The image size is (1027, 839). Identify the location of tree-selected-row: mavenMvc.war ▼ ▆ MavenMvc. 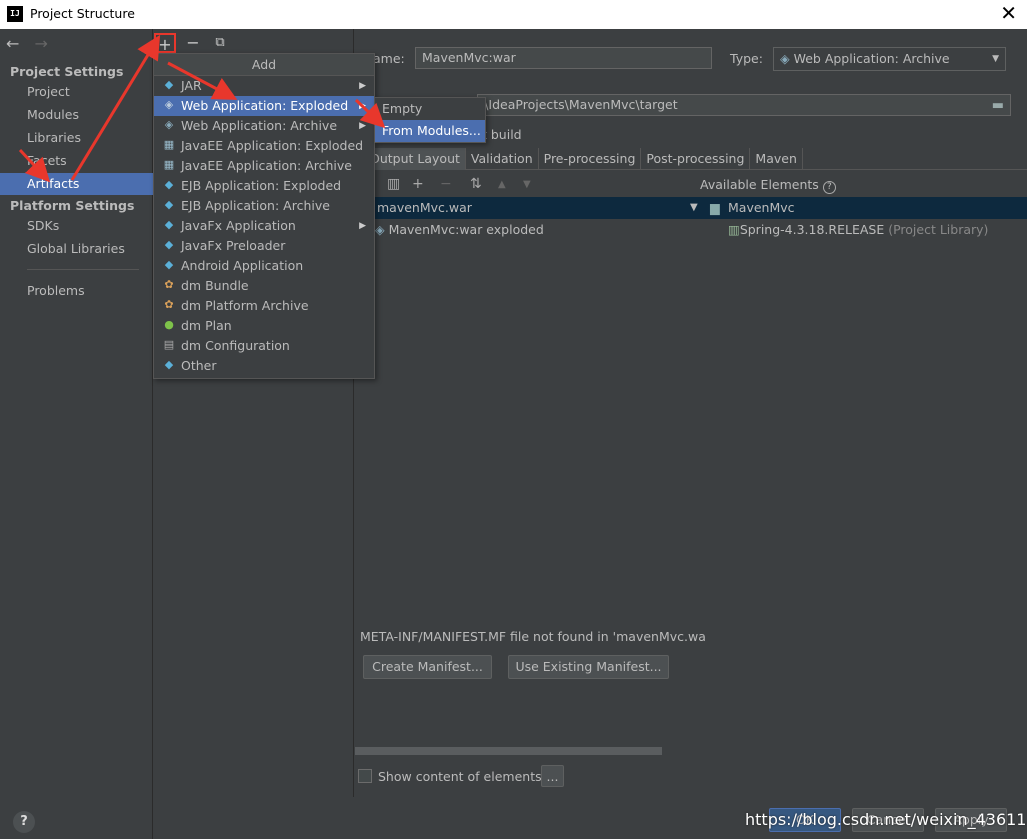
(696, 208).